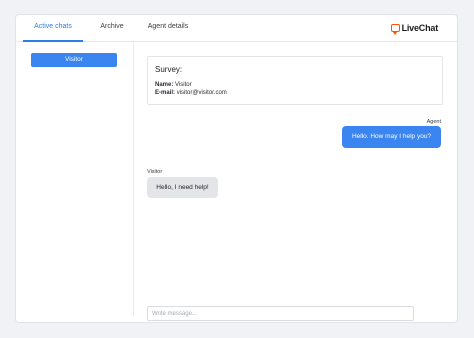 The height and width of the screenshot is (338, 474). What do you see at coordinates (165, 93) in the screenshot?
I see `survey-email-label: E-mail:` at bounding box center [165, 93].